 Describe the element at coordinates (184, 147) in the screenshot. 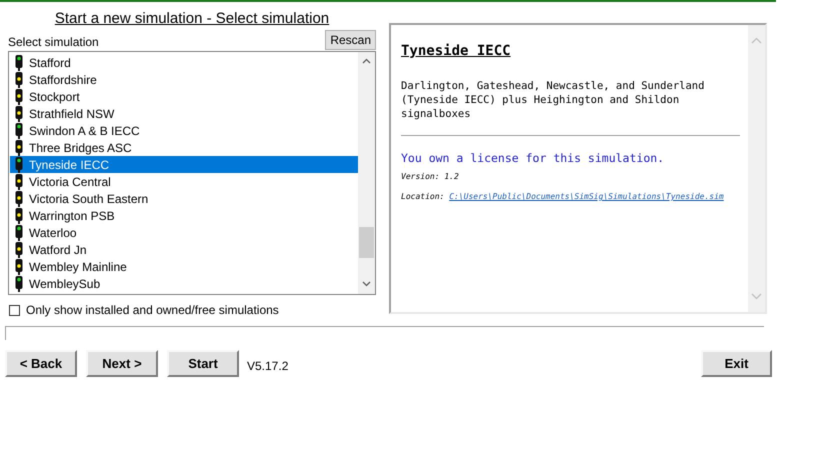

I see `list-item: Three Bridges ASC` at that location.